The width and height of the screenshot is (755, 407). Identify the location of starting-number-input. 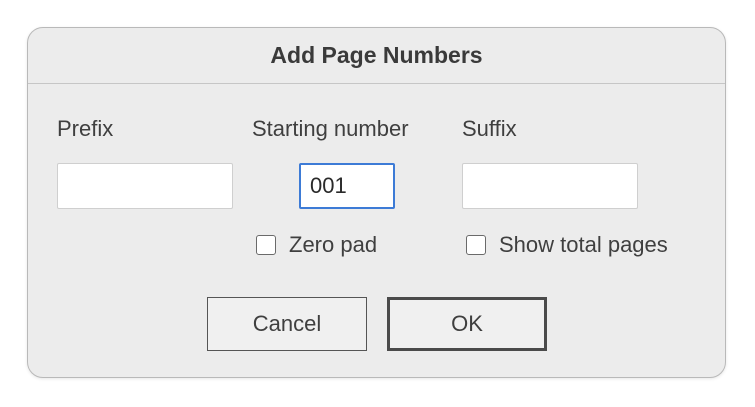
(347, 186).